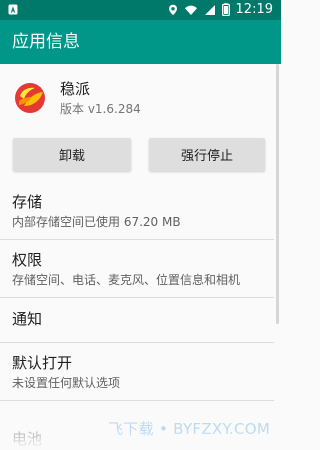 The height and width of the screenshot is (450, 320). What do you see at coordinates (46, 42) in the screenshot?
I see `page-title: 应用信息` at bounding box center [46, 42].